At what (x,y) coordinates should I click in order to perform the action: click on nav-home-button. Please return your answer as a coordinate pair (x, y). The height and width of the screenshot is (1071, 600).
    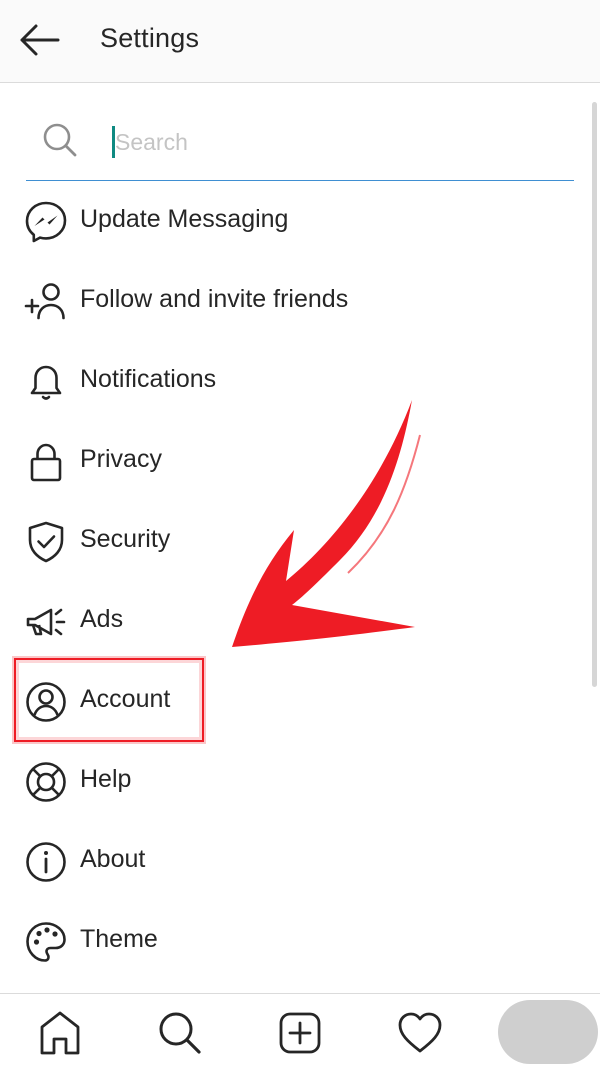
    Looking at the image, I should click on (60, 1033).